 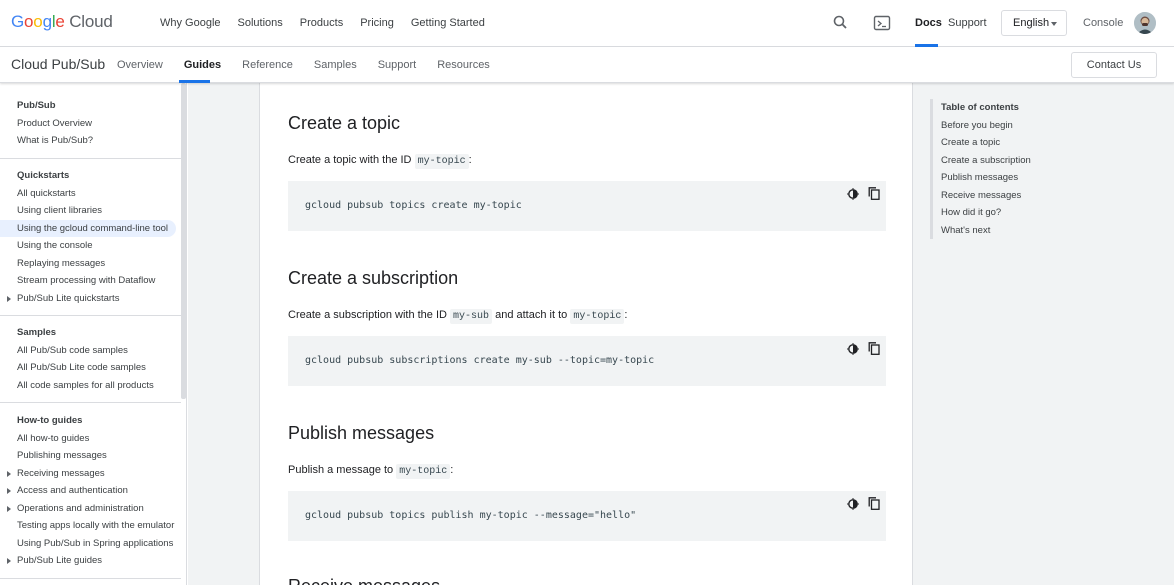 I want to click on active-tab-indicator, so click(x=194, y=81).